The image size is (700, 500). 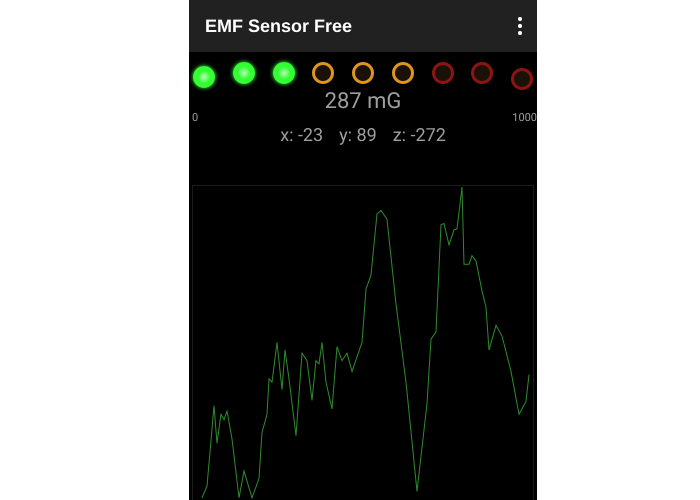 I want to click on axis-value: y: 89, so click(x=358, y=136).